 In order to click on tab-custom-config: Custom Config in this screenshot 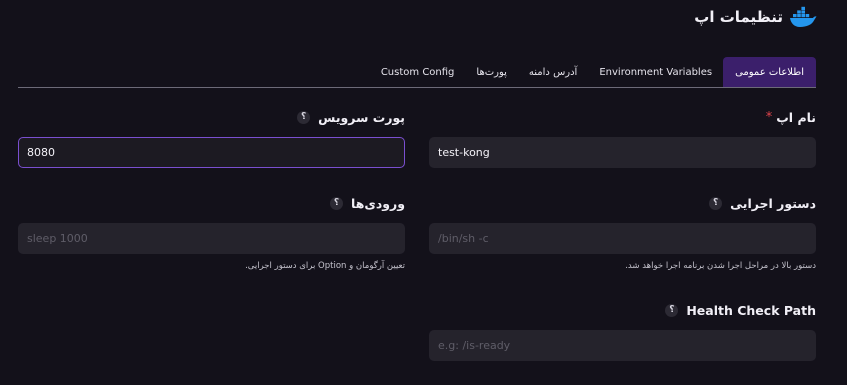, I will do `click(418, 72)`.